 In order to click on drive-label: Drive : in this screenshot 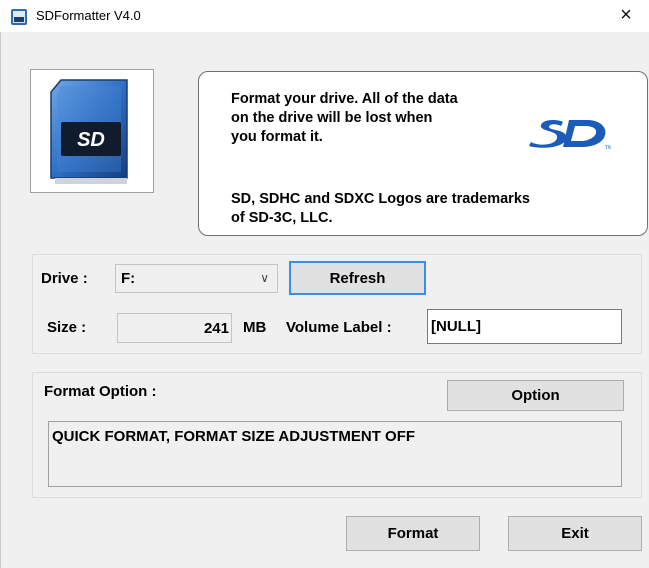, I will do `click(64, 278)`.